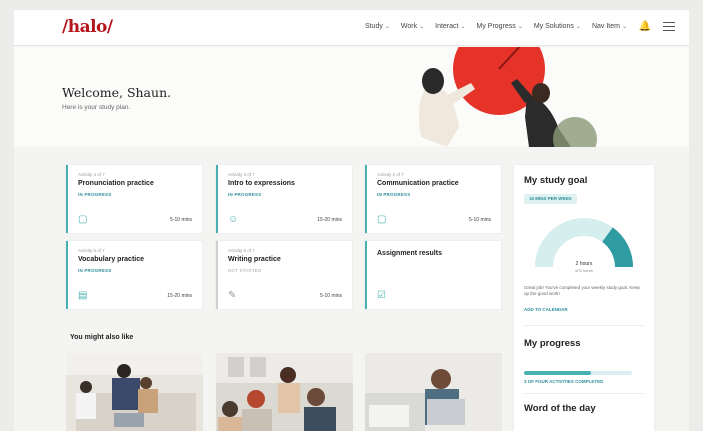 This screenshot has width=703, height=431. I want to click on assignment-results-card: Assignment results ☑, so click(433, 275).